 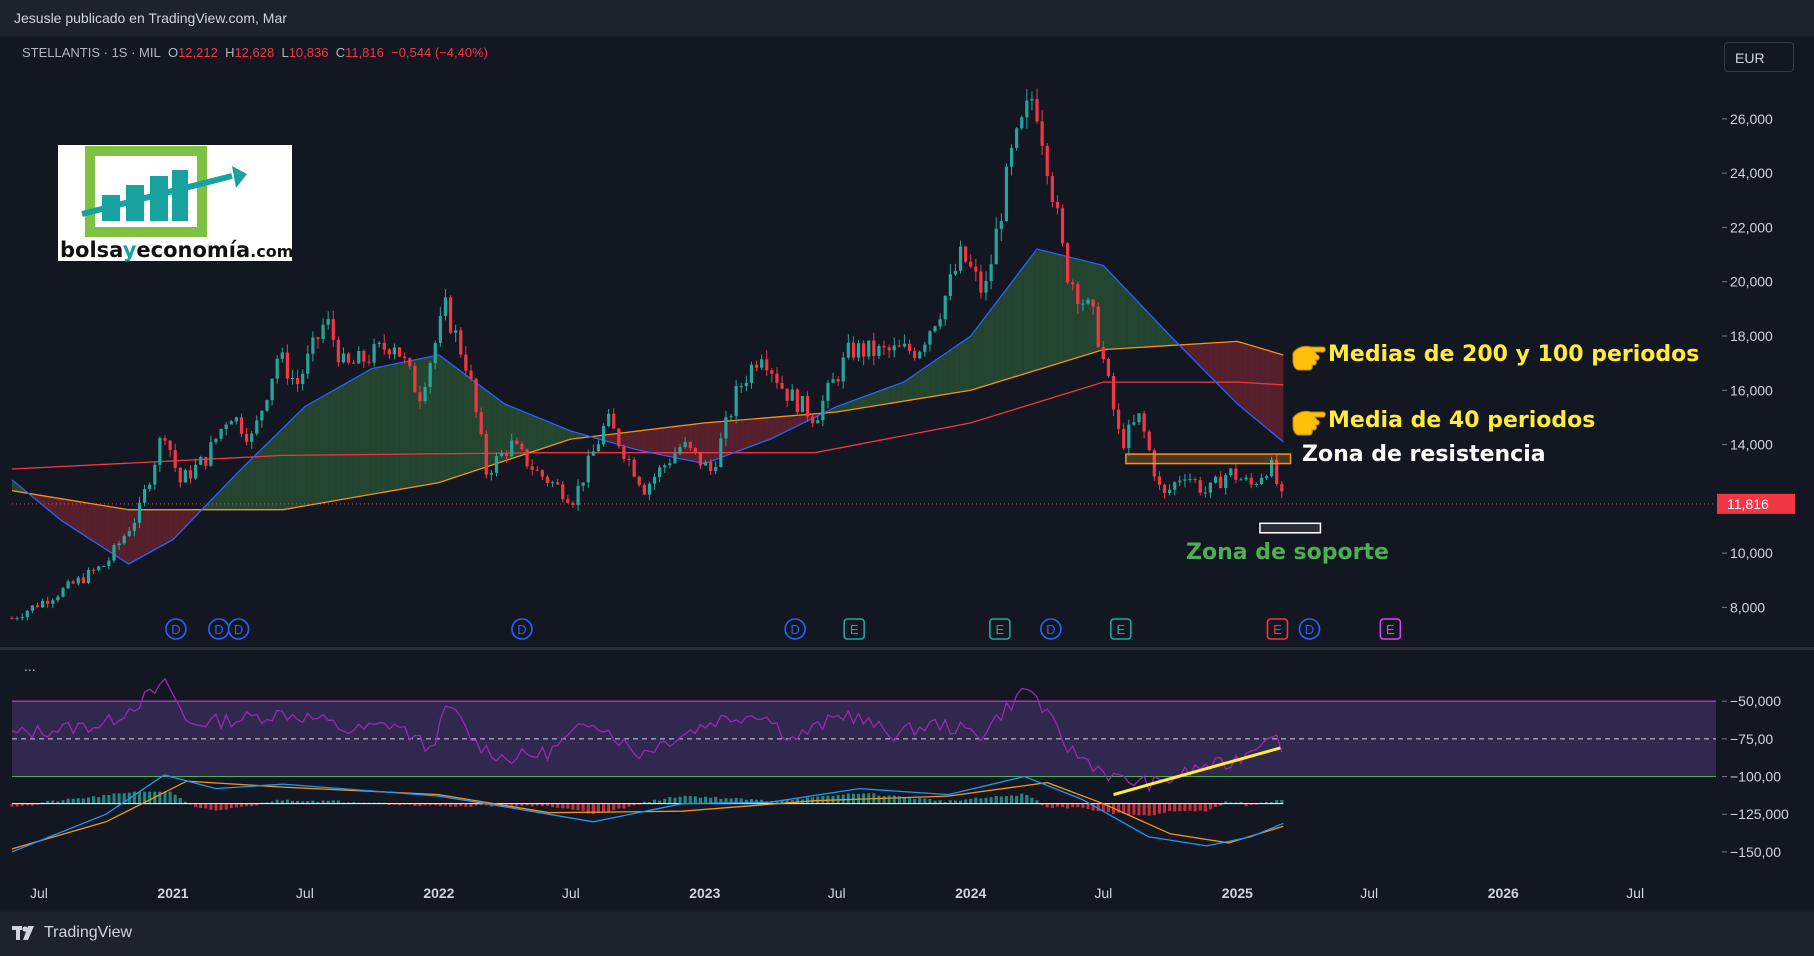 What do you see at coordinates (1751, 173) in the screenshot?
I see `price-tick-label: 24,000` at bounding box center [1751, 173].